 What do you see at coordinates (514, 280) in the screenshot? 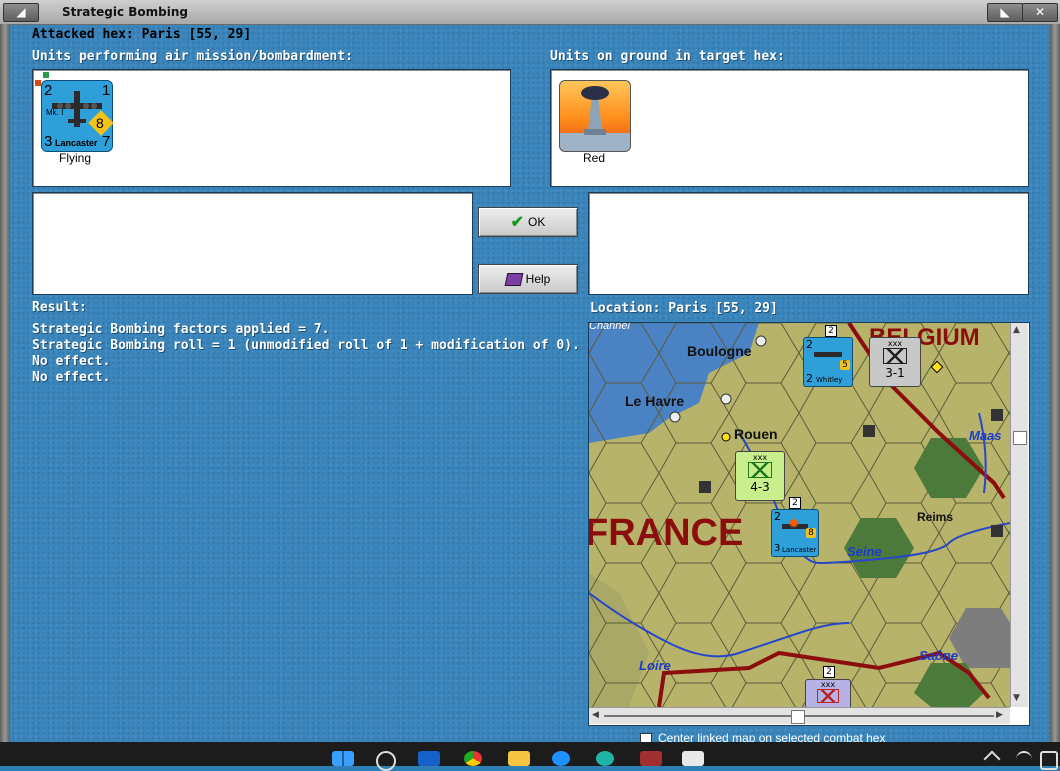
I see `help-book-icon` at bounding box center [514, 280].